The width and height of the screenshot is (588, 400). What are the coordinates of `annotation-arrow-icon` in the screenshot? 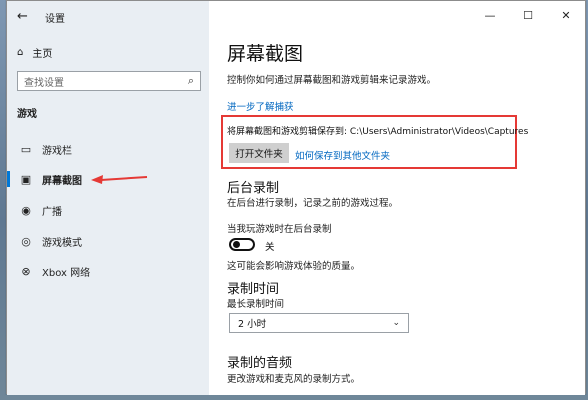 It's located at (119, 179).